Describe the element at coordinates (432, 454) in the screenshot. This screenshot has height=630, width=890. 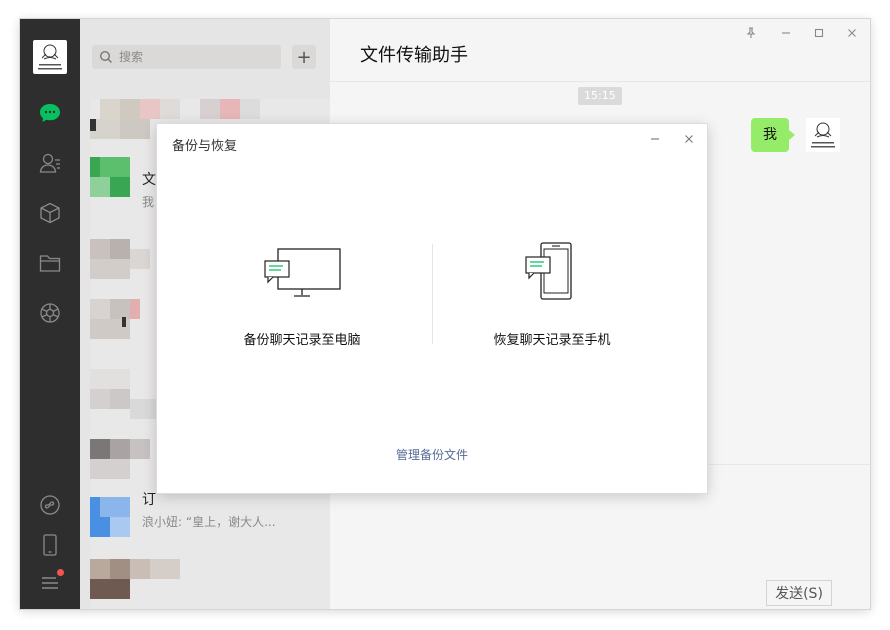
I see `manage-backup-files-link: 管理备份文件` at that location.